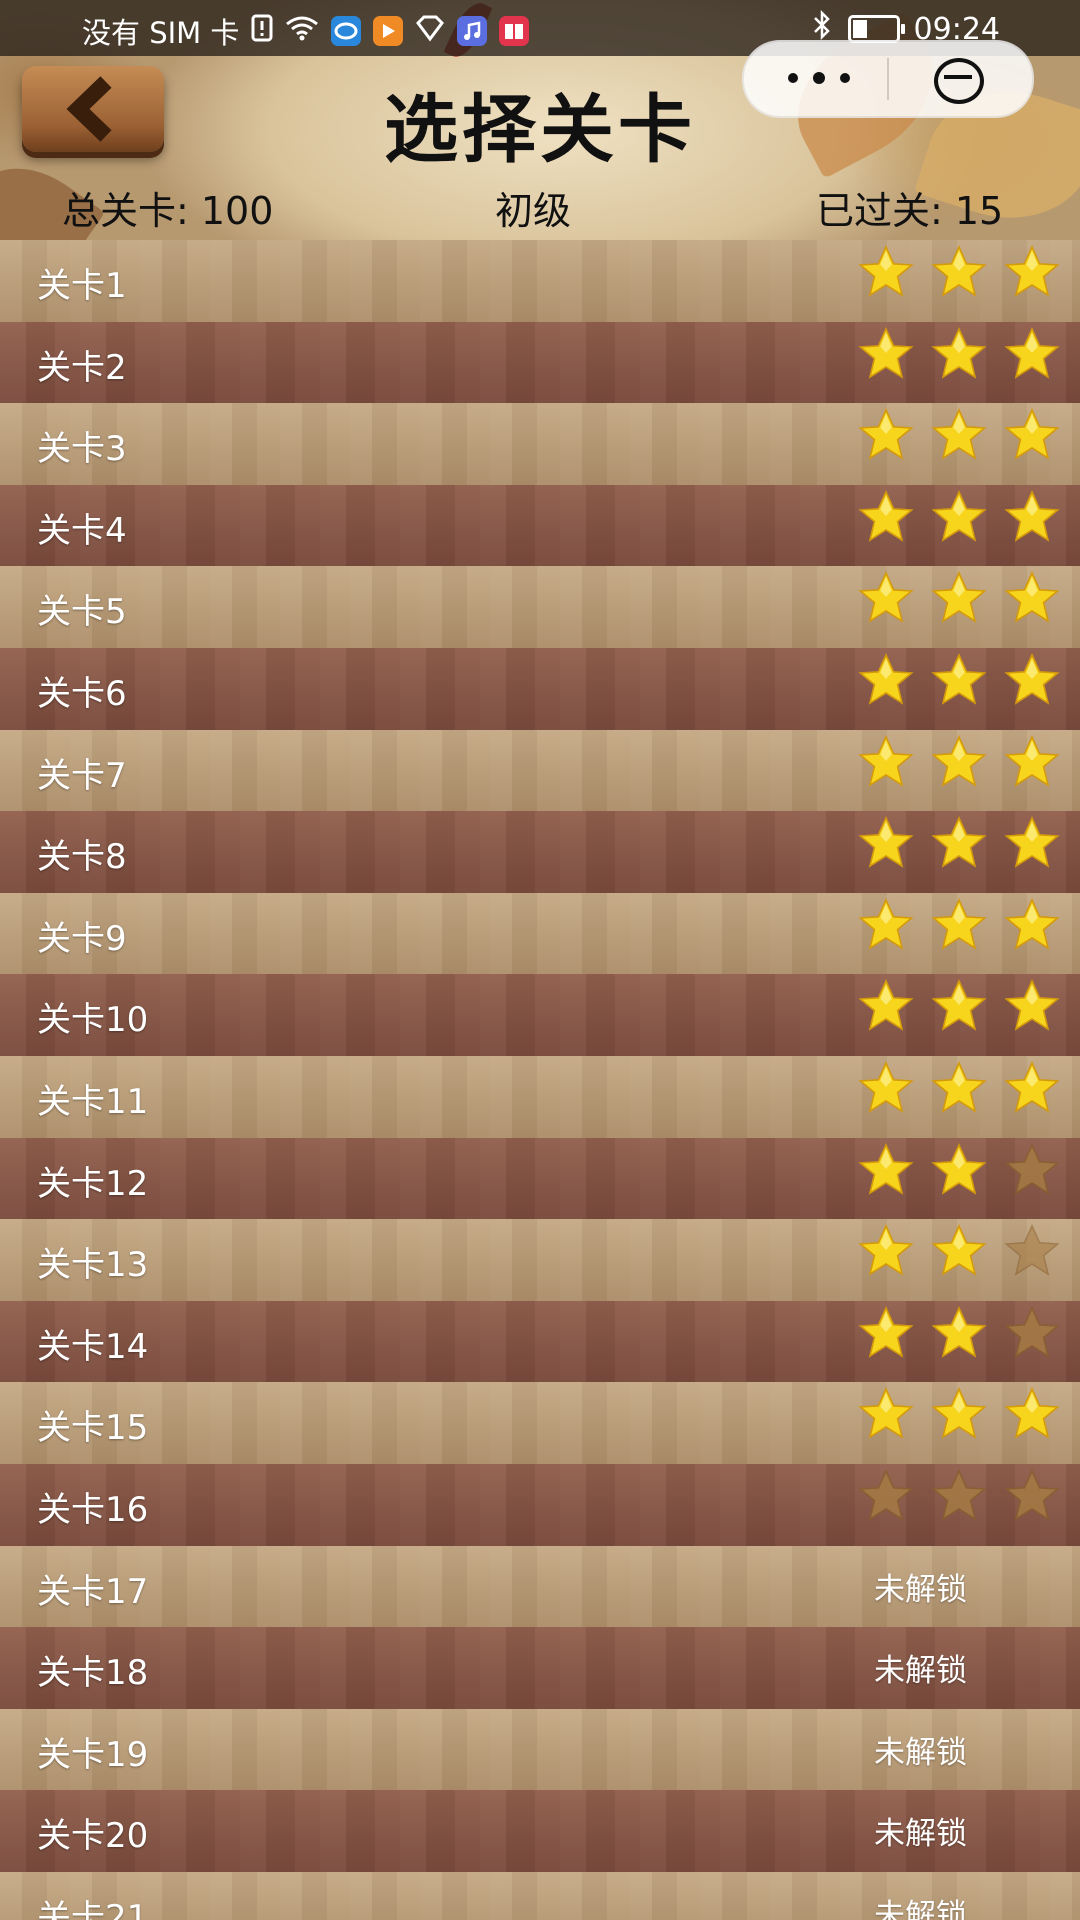  Describe the element at coordinates (540, 1586) in the screenshot. I see `level-row: 关卡17 未解锁` at that location.